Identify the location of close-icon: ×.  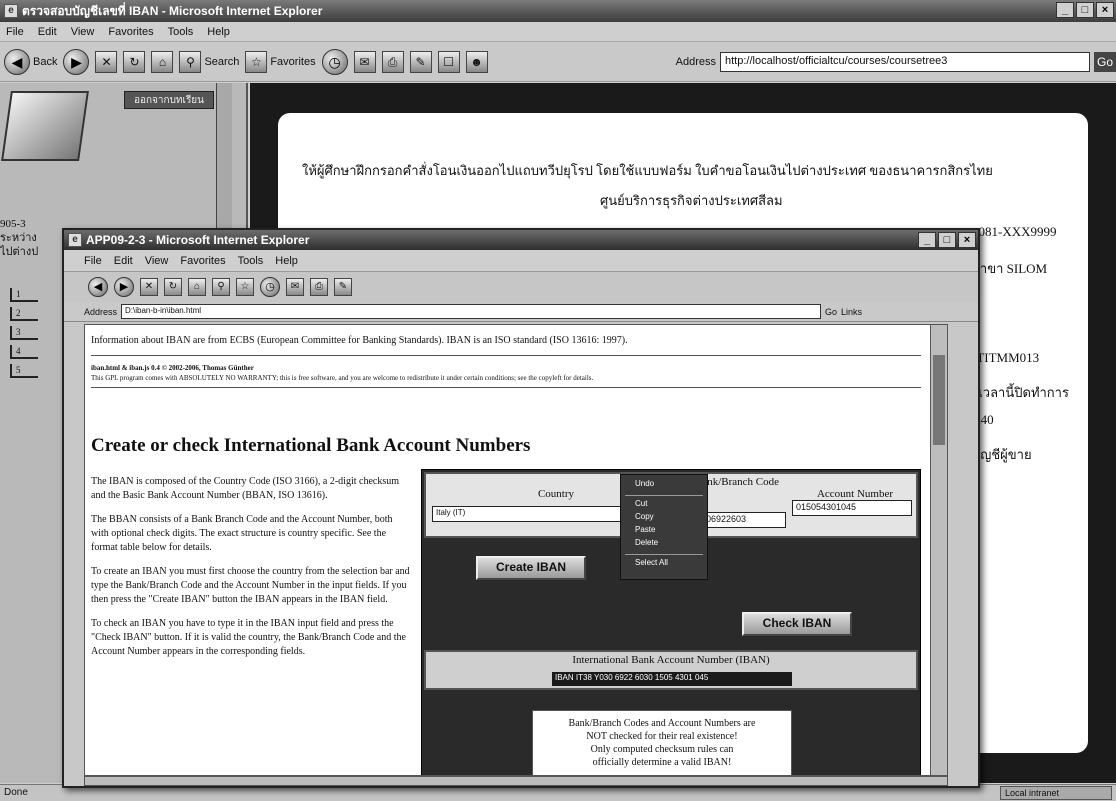
(1105, 10).